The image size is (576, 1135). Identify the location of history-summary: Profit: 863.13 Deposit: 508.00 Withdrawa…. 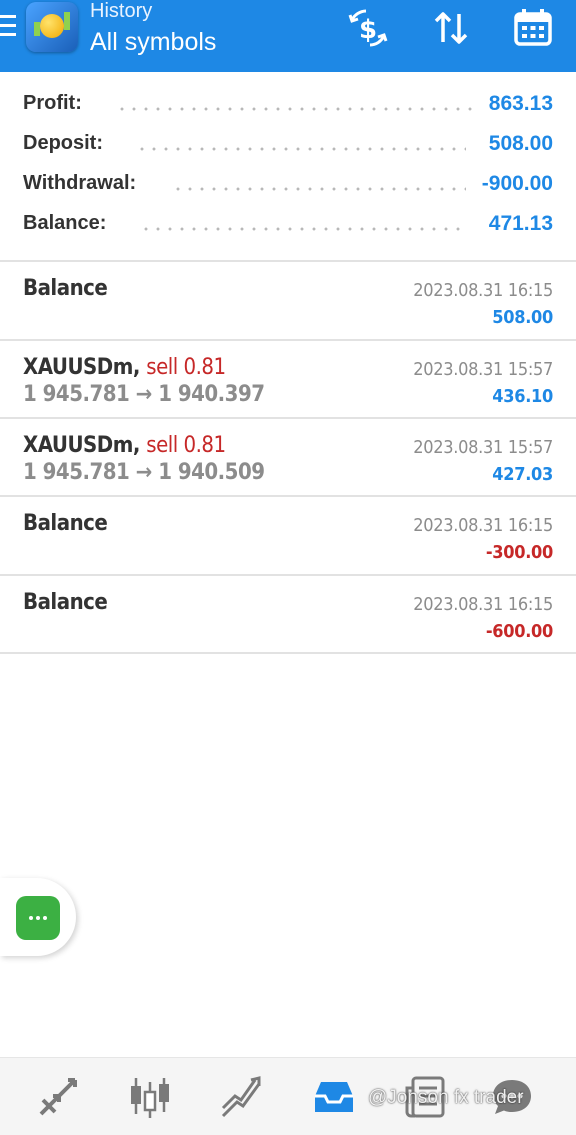
(288, 162).